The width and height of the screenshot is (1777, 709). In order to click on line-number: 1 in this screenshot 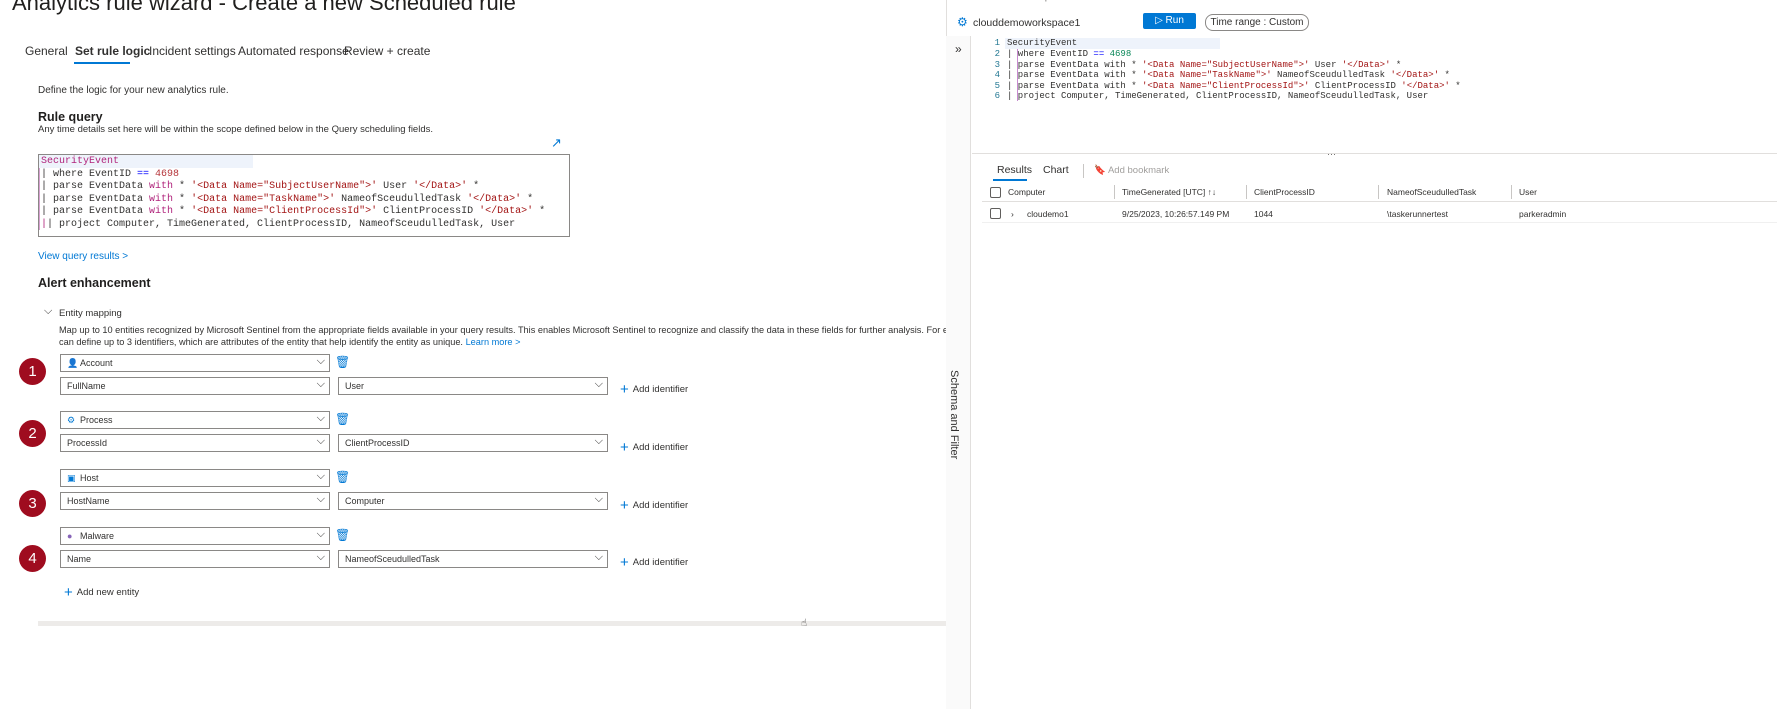, I will do `click(997, 43)`.